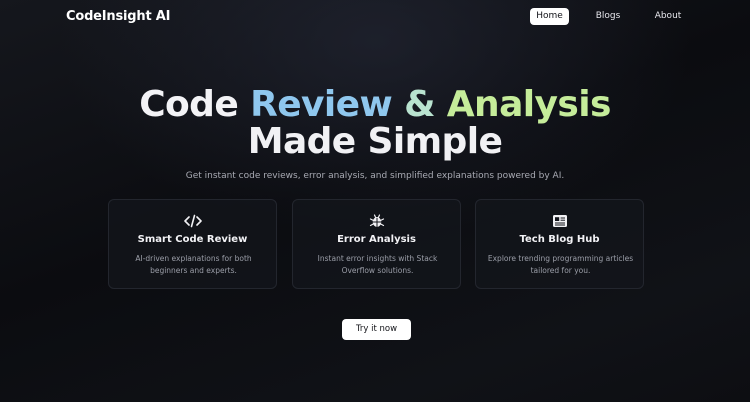 This screenshot has height=402, width=750. Describe the element at coordinates (559, 221) in the screenshot. I see `newspaper-icon` at that location.